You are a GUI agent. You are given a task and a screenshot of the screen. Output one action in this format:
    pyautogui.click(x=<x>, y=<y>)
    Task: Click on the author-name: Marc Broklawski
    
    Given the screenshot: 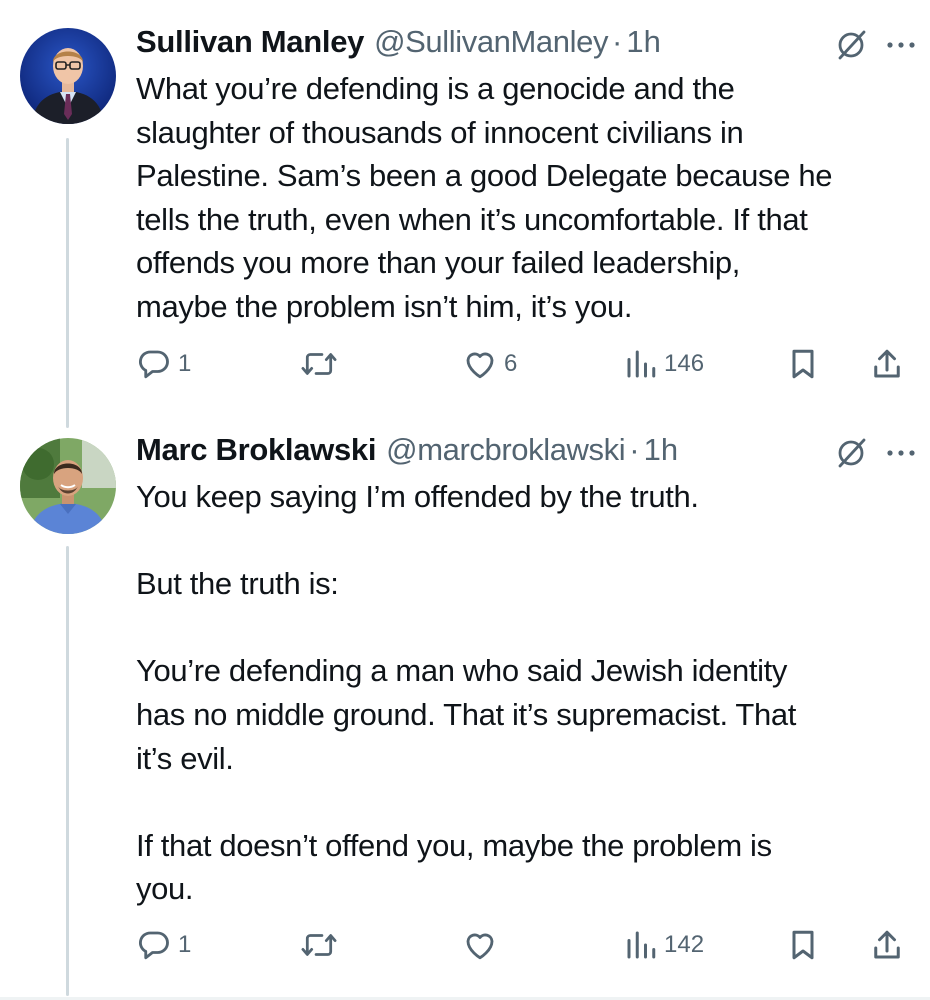 What is the action you would take?
    pyautogui.click(x=256, y=450)
    